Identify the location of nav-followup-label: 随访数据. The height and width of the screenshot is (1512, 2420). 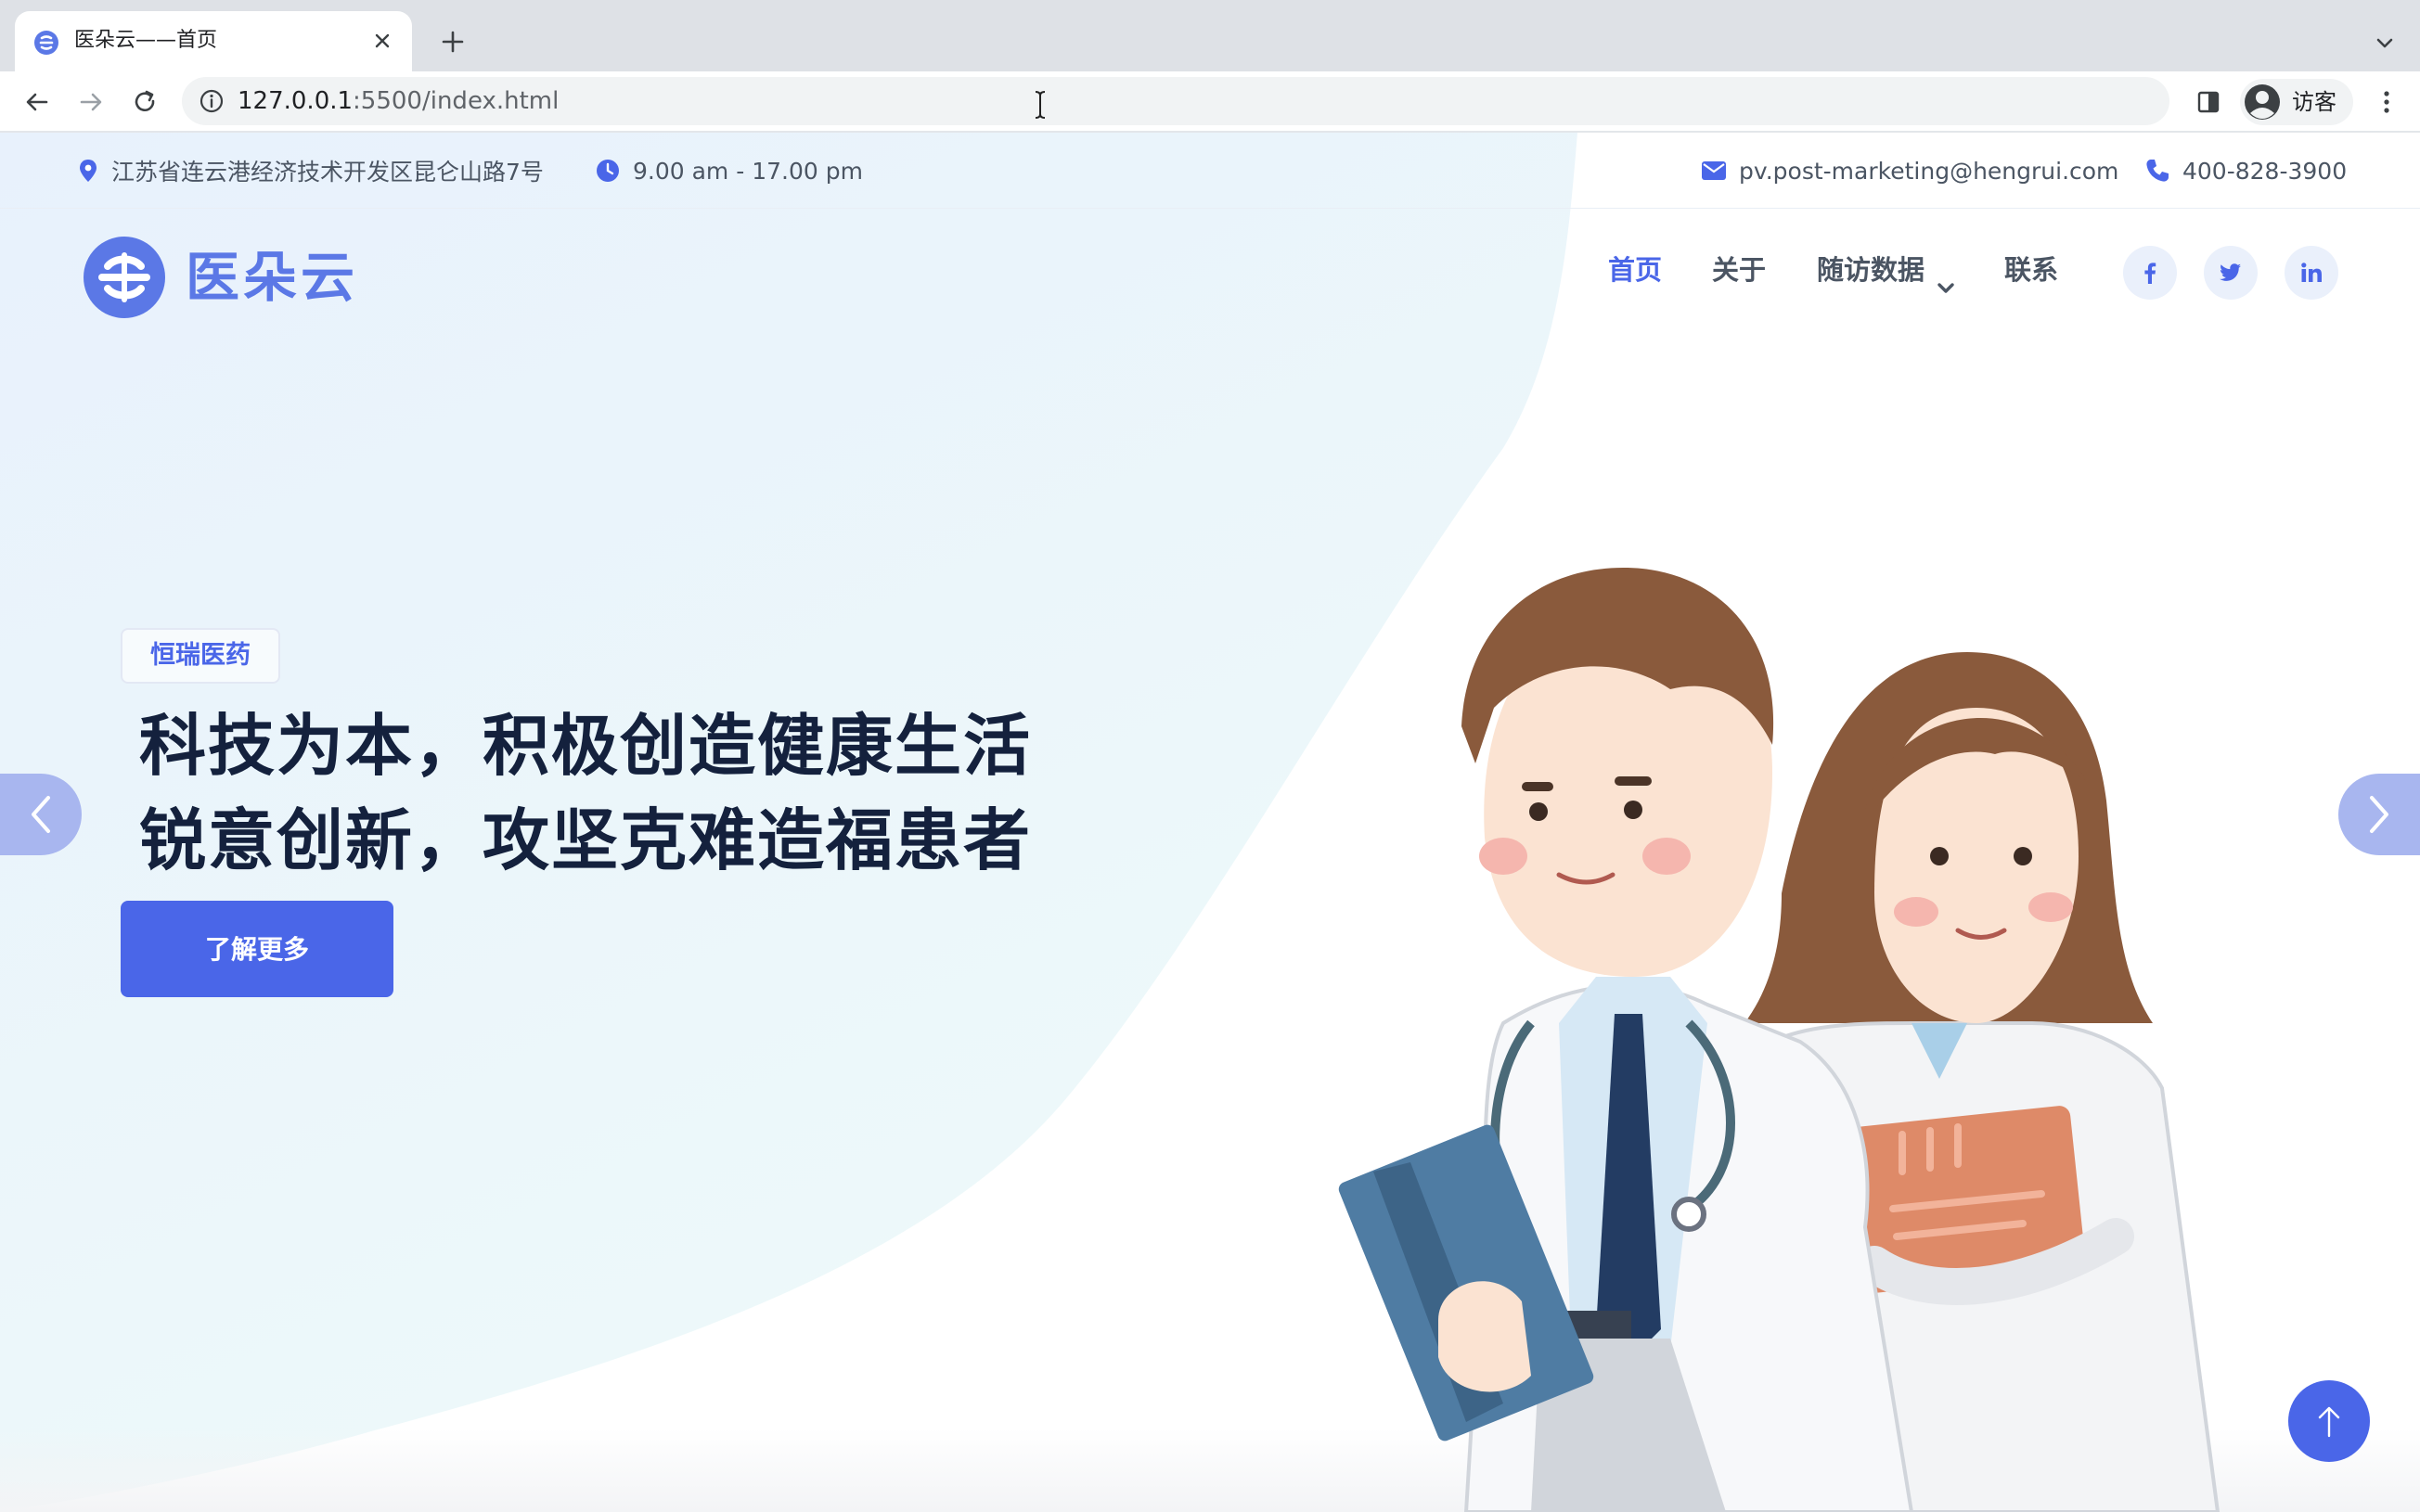
(1871, 270).